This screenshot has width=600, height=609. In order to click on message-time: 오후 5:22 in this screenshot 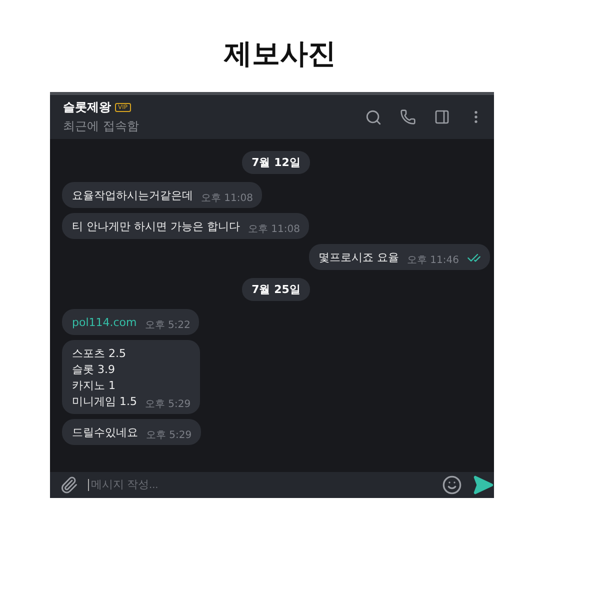, I will do `click(167, 325)`.